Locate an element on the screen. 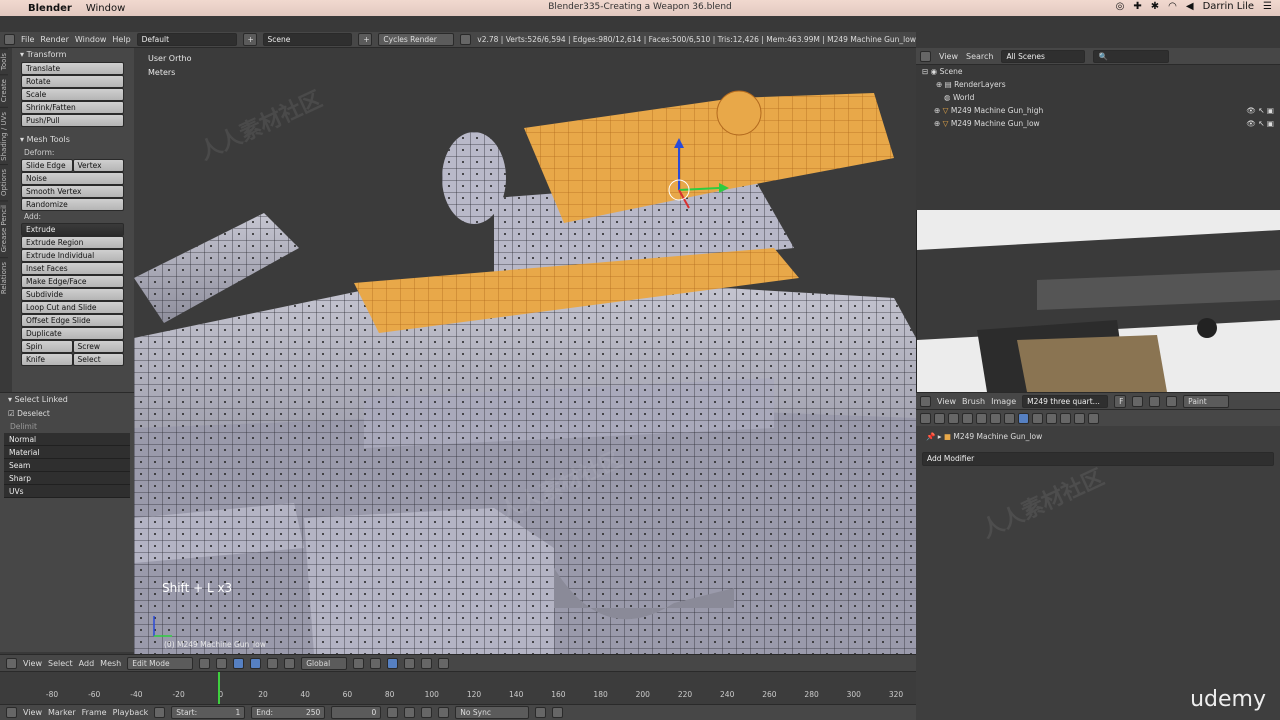  edge-select-icon is located at coordinates (393, 663).